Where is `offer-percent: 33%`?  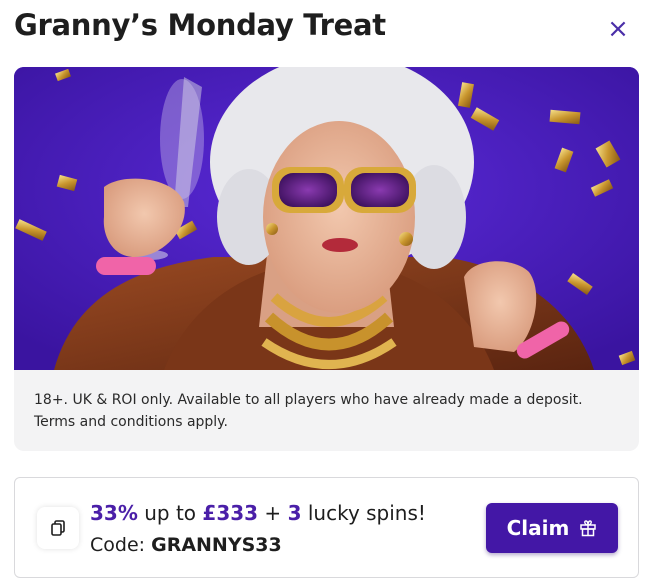 offer-percent: 33% is located at coordinates (114, 513).